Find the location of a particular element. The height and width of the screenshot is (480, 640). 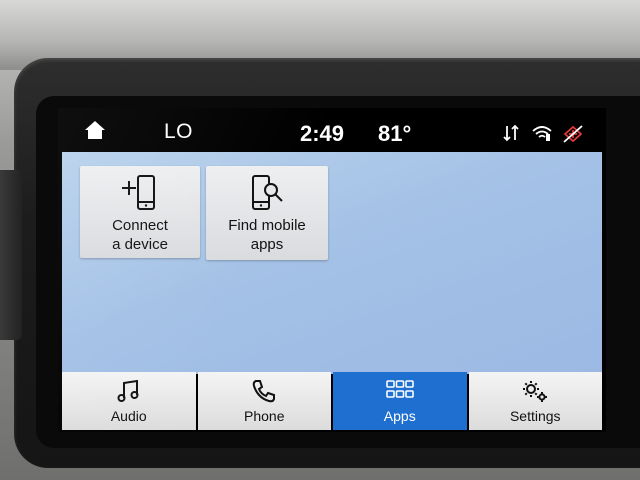

status-bar: LO 2:49 81° is located at coordinates (332, 130).